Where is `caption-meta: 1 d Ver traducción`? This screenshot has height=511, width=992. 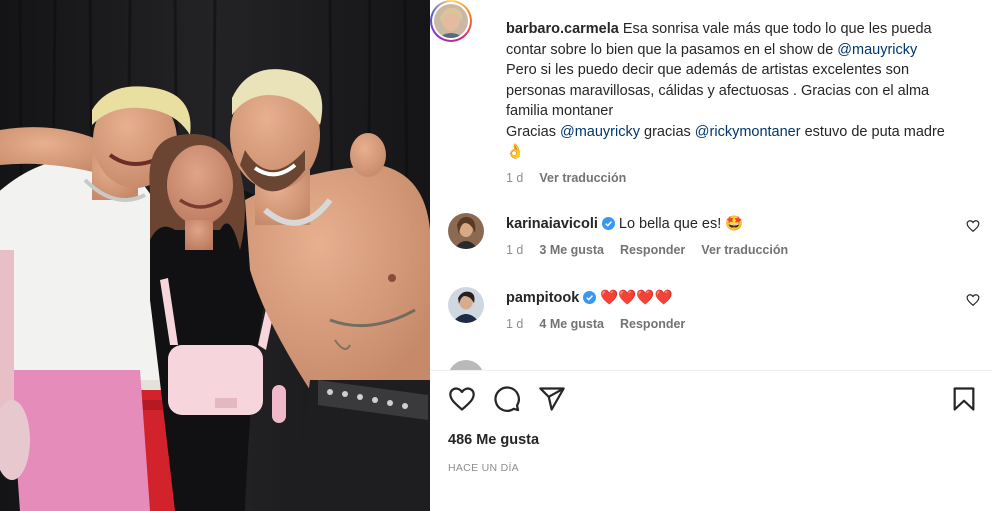
caption-meta: 1 d Ver traducción is located at coordinates (566, 178).